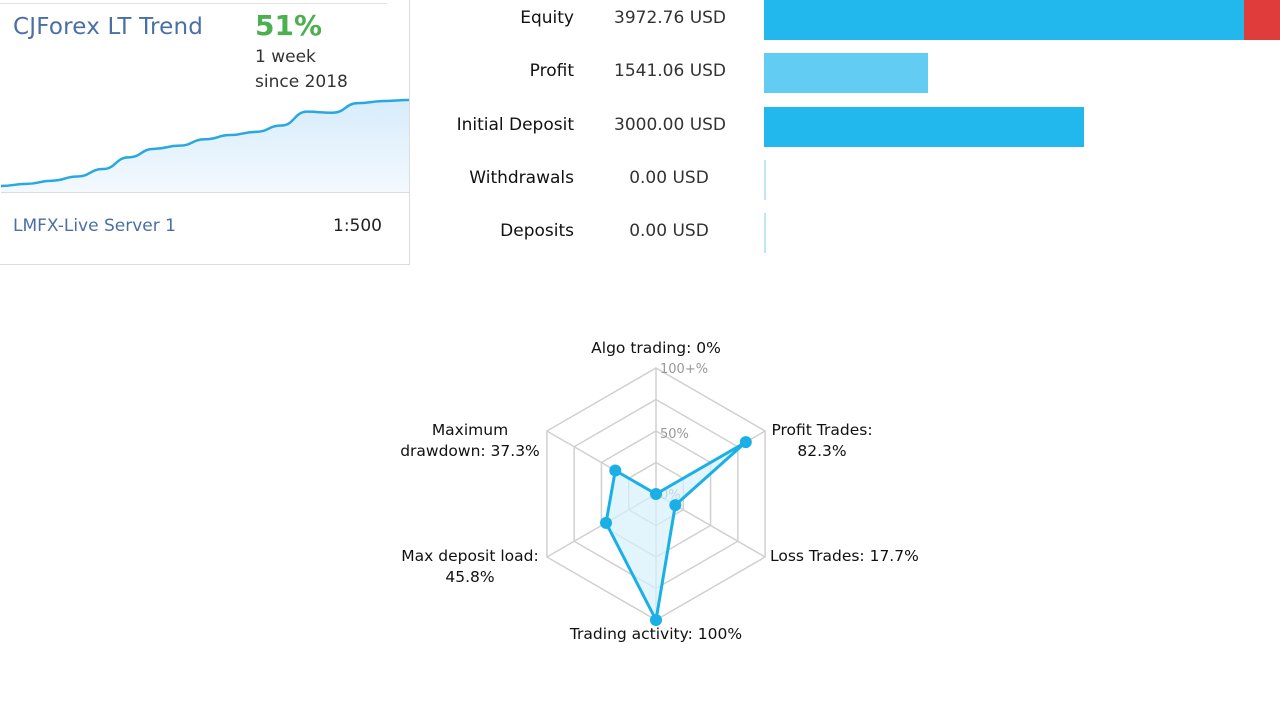 This screenshot has height=711, width=1280. What do you see at coordinates (1004, 20) in the screenshot?
I see `equity-bar` at bounding box center [1004, 20].